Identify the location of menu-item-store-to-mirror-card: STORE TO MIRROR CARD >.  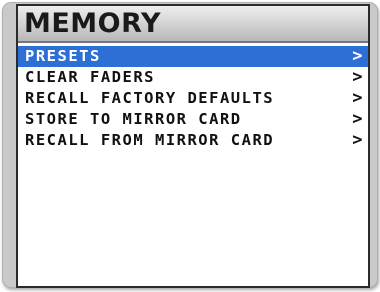
(193, 119).